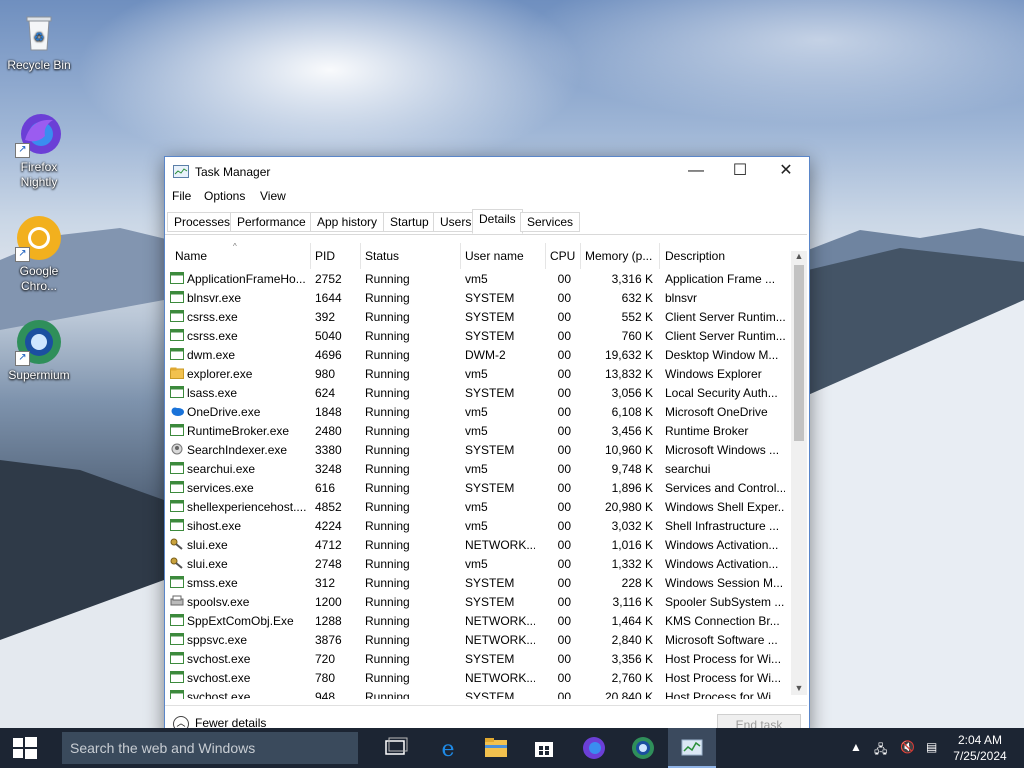  Describe the element at coordinates (328, 431) in the screenshot. I see `process-pid: 2480` at that location.